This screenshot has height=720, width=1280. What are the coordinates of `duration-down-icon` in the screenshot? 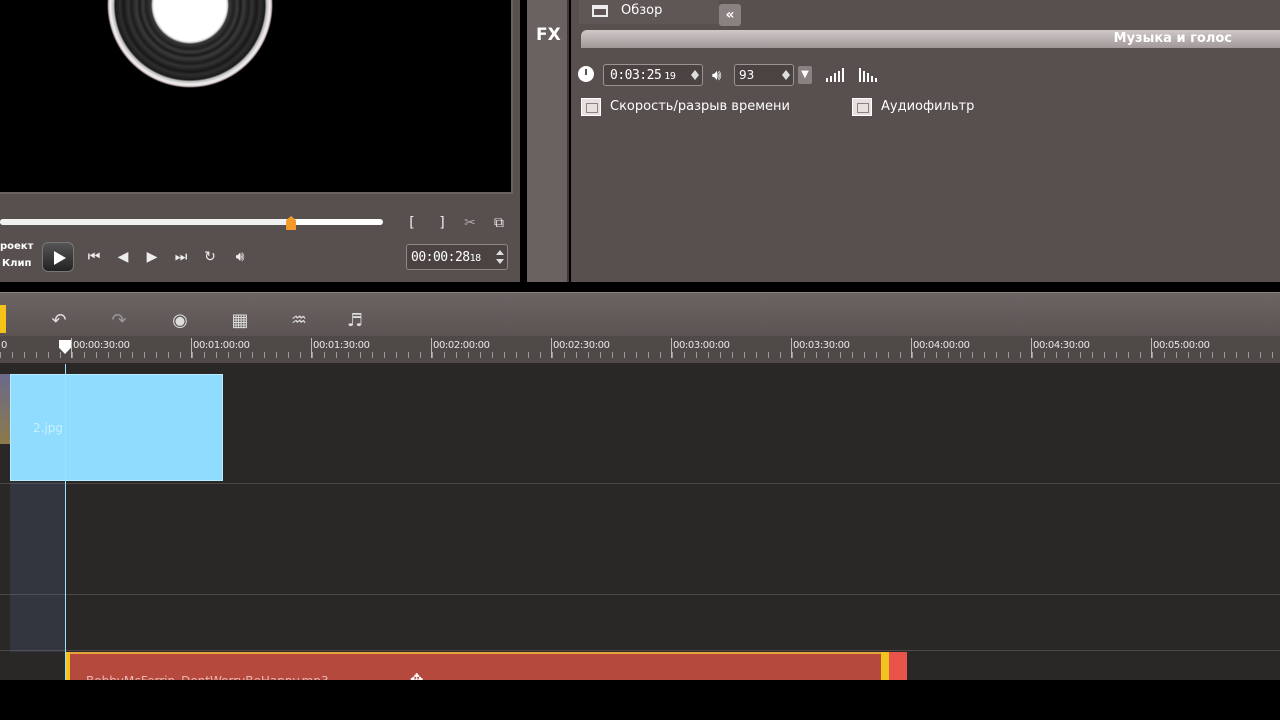 It's located at (695, 77).